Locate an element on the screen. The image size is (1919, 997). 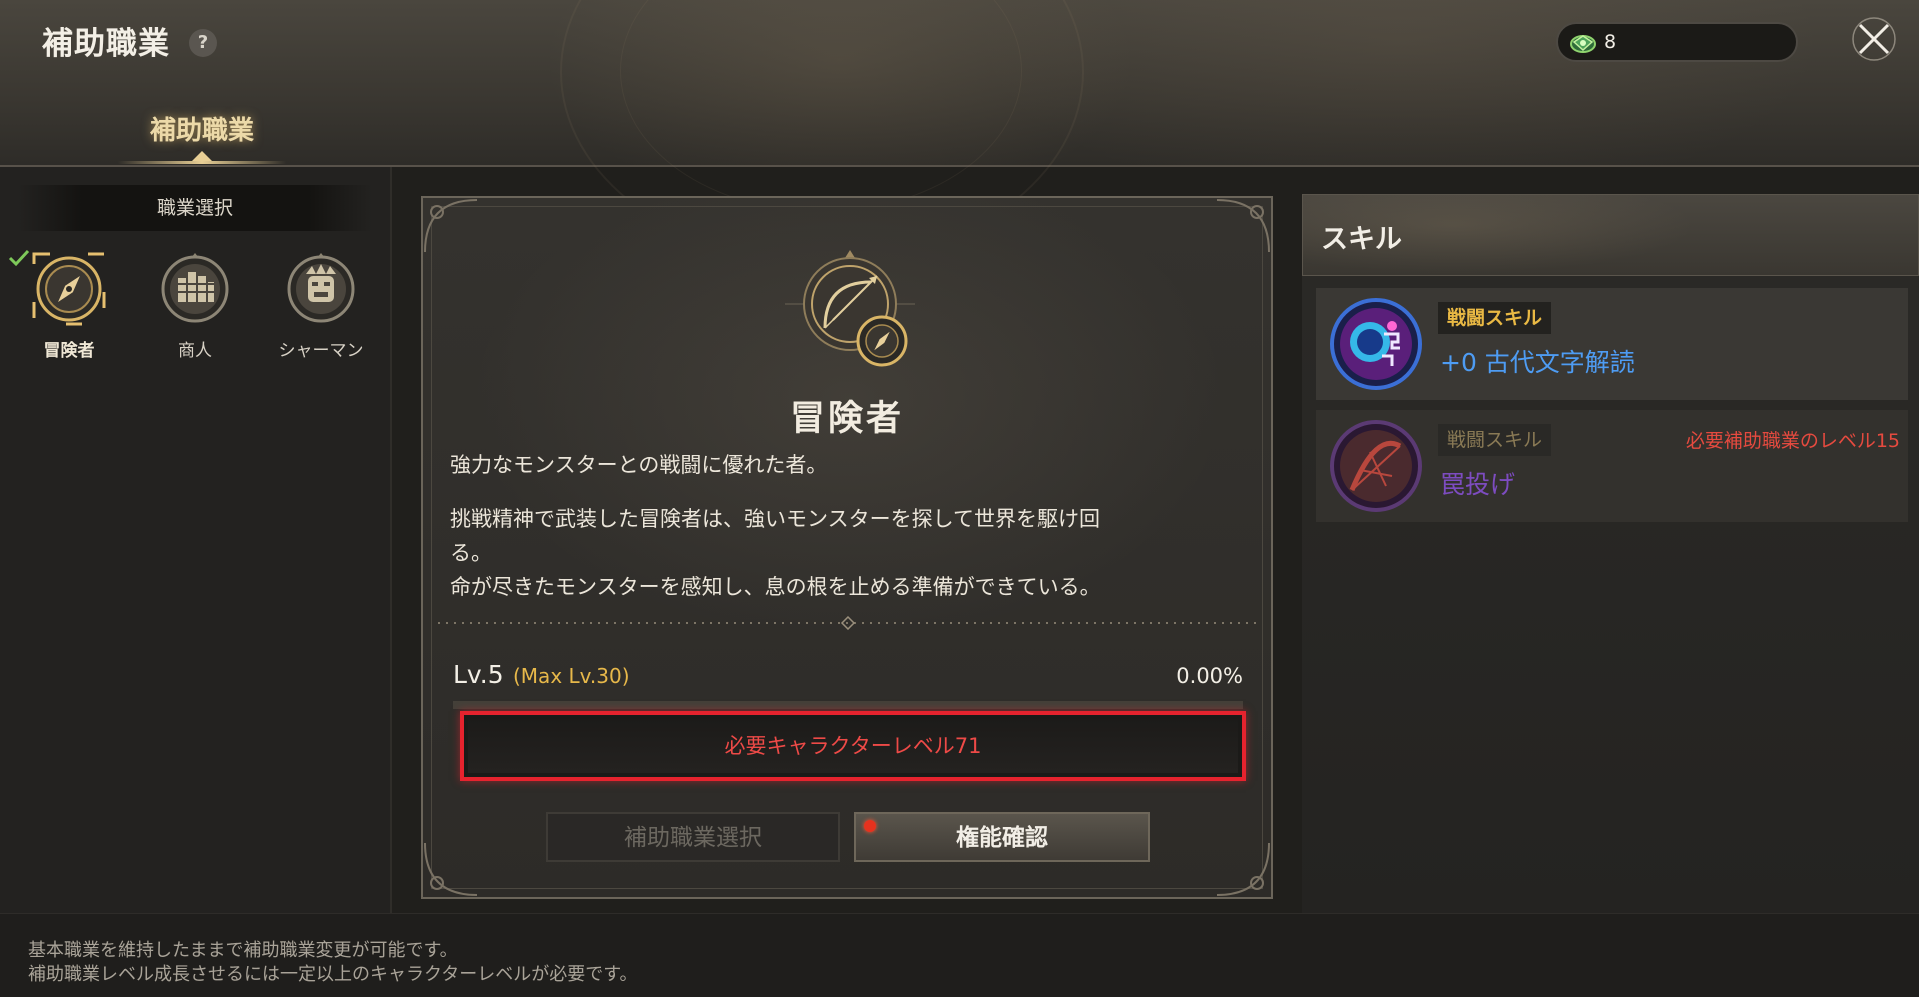
job-item-shaman: シャーマン is located at coordinates (321, 312).